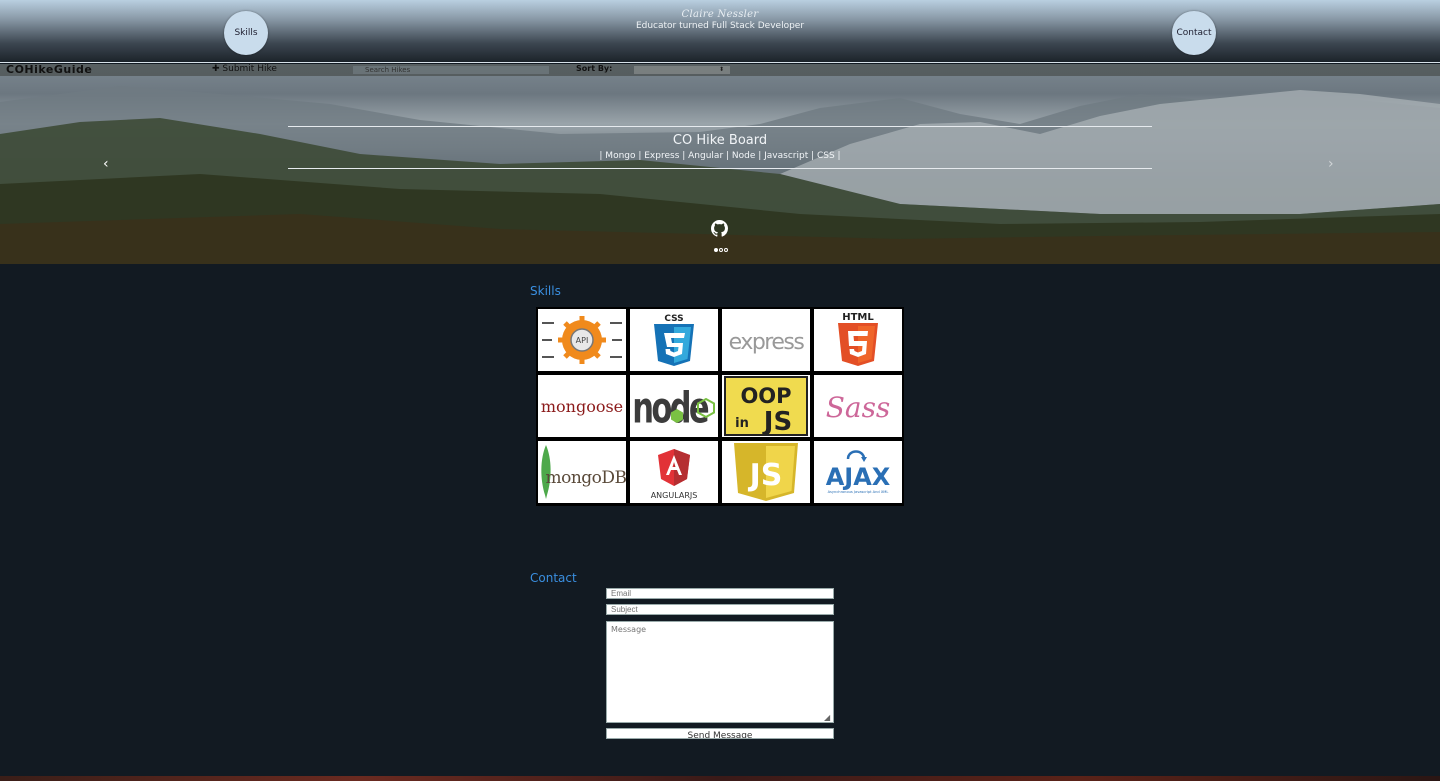 The image size is (1440, 781). What do you see at coordinates (858, 477) in the screenshot?
I see `ajax-logo-text: AJAX` at bounding box center [858, 477].